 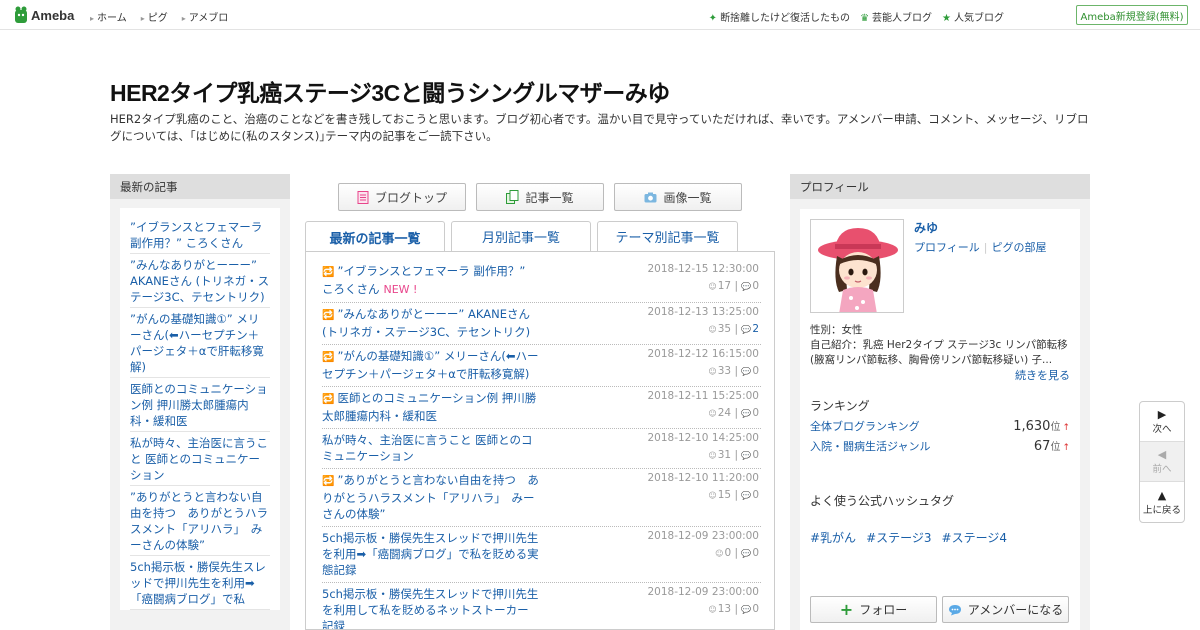 I want to click on tab-monthly: 月別記事一覧, so click(x=521, y=236).